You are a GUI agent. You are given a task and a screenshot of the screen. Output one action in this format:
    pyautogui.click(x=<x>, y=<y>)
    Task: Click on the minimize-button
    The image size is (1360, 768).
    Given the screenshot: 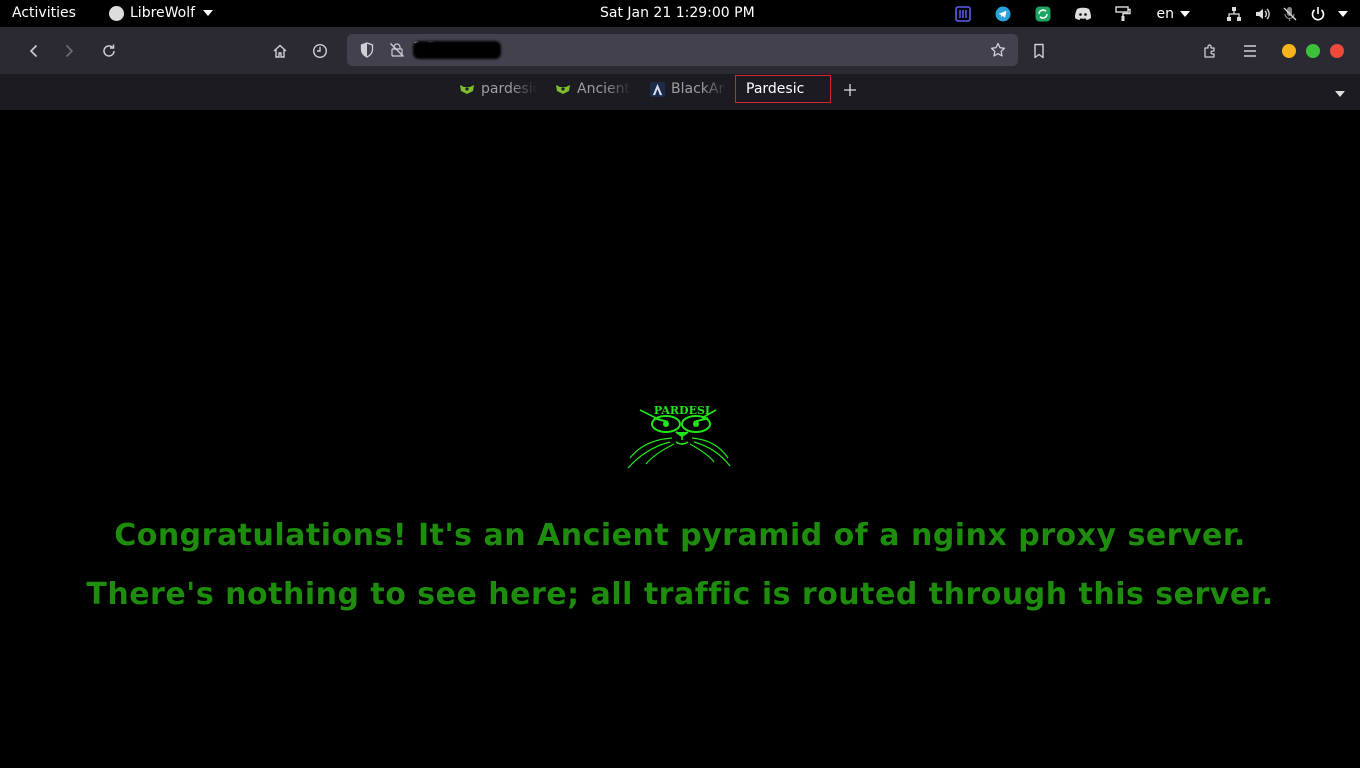 What is the action you would take?
    pyautogui.click(x=1289, y=51)
    